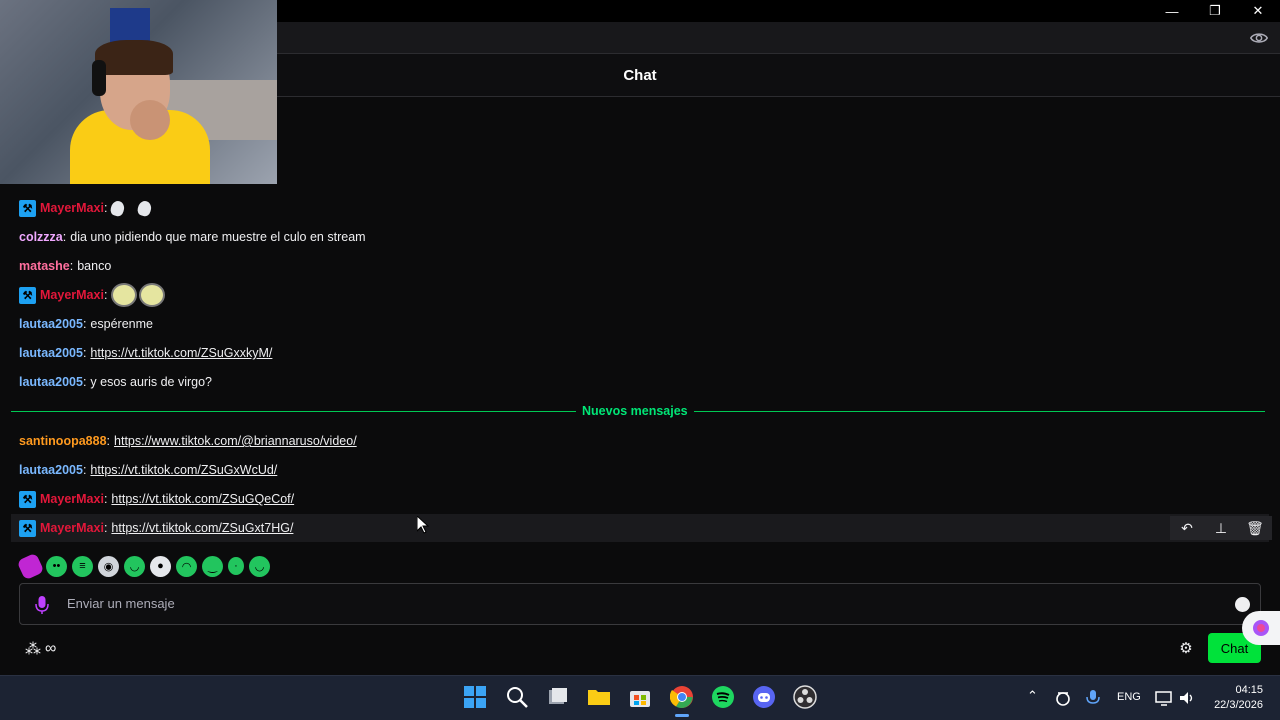 The height and width of the screenshot is (720, 1280). Describe the element at coordinates (1249, 690) in the screenshot. I see `clock-time: 04:15` at that location.